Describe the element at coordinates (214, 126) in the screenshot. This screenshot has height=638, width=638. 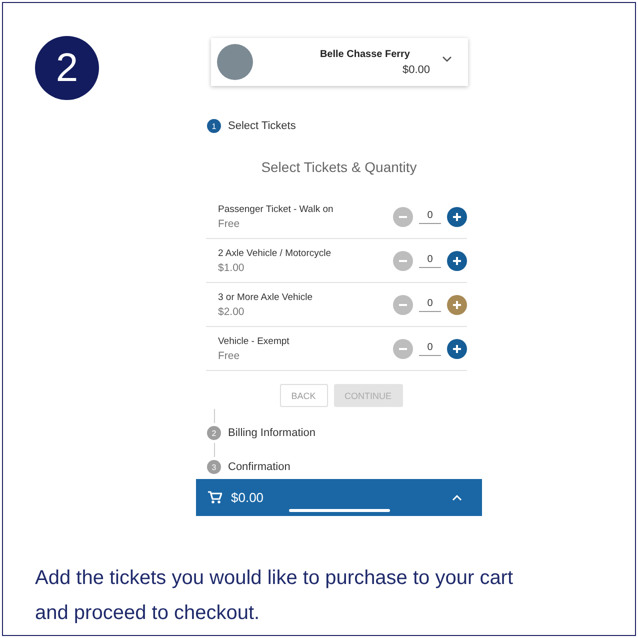
I see `step-circle: 1` at that location.